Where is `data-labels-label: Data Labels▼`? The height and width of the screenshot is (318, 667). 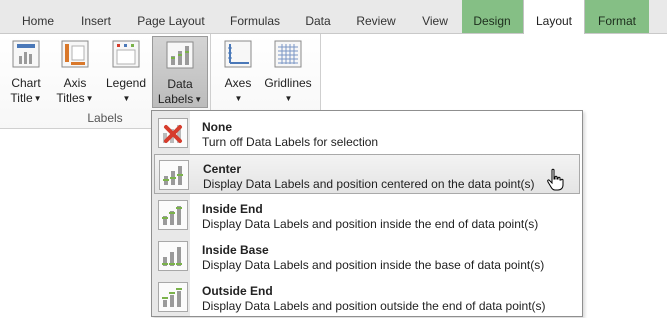 data-labels-label: Data Labels▼ is located at coordinates (180, 92).